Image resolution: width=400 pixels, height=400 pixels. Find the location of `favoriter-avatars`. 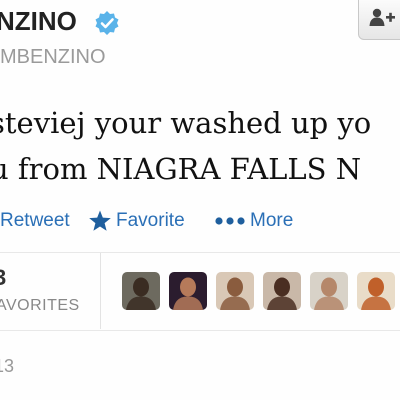

favoriter-avatars is located at coordinates (261, 292).